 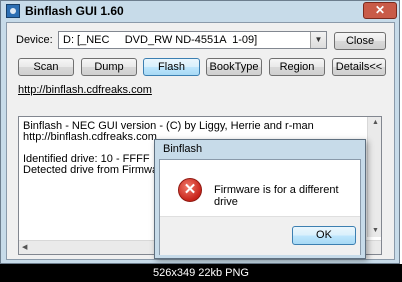 What do you see at coordinates (90, 137) in the screenshot?
I see `log-line: http://binflash.cdfreaks.com` at bounding box center [90, 137].